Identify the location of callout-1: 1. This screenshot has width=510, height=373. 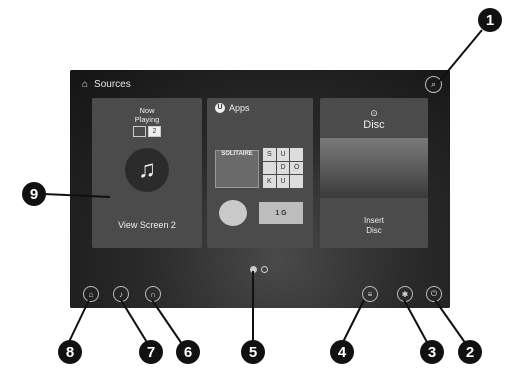
(490, 20).